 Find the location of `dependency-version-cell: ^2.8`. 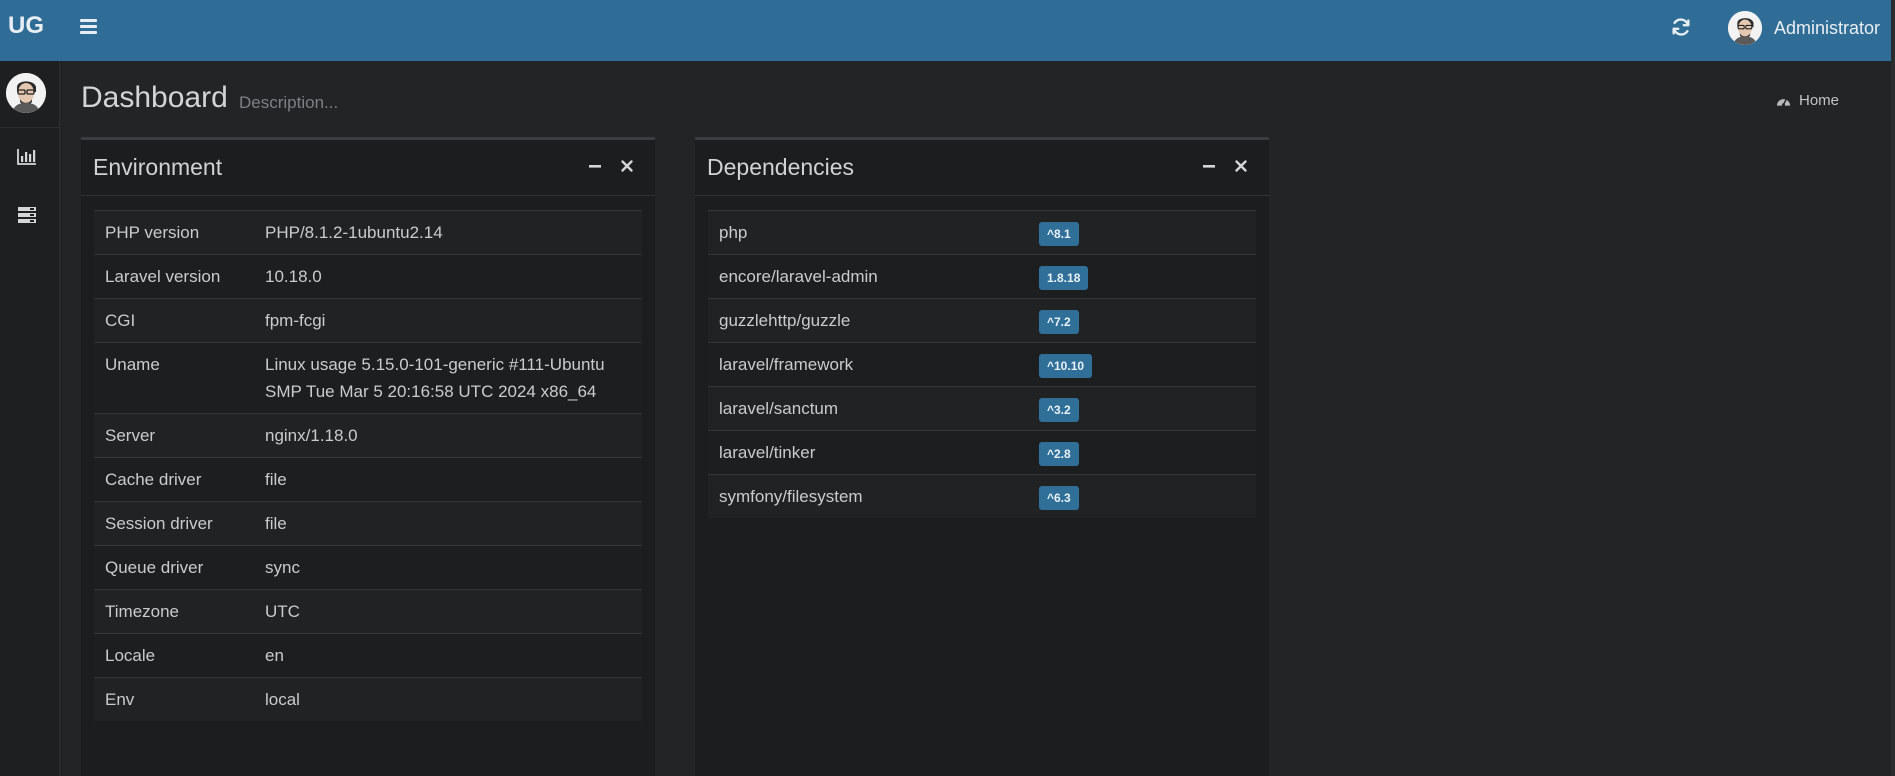

dependency-version-cell: ^2.8 is located at coordinates (1142, 452).